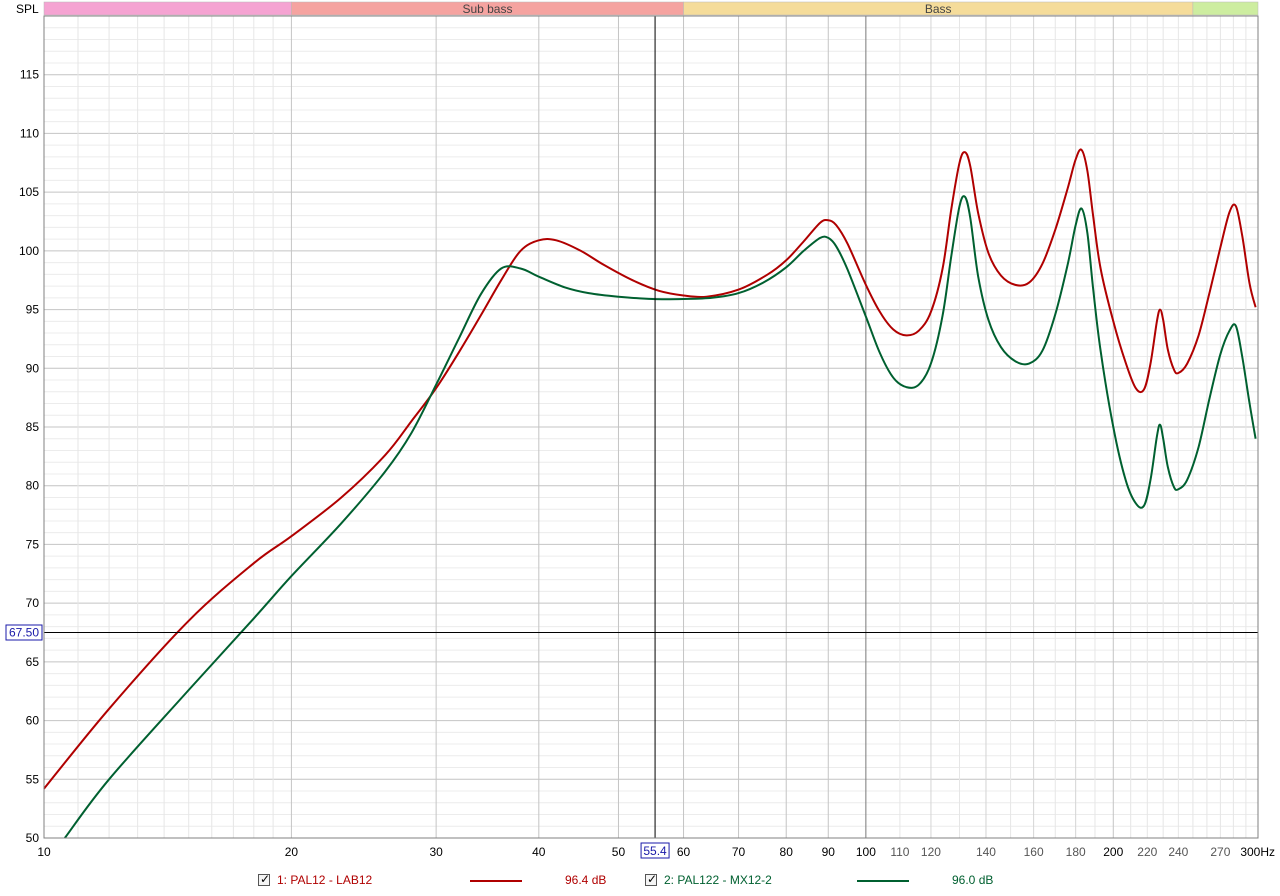  What do you see at coordinates (33, 544) in the screenshot?
I see `y-tick-label: 75` at bounding box center [33, 544].